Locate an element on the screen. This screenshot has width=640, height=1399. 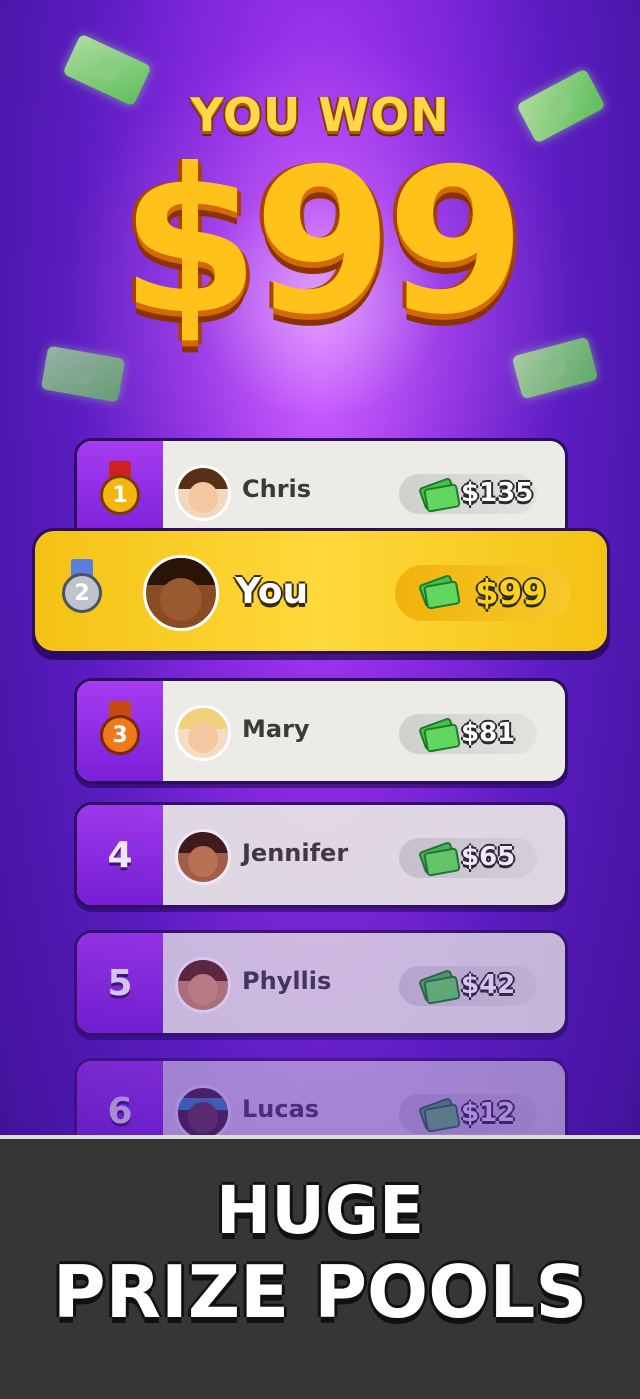
prize-amount: $135 is located at coordinates (497, 493).